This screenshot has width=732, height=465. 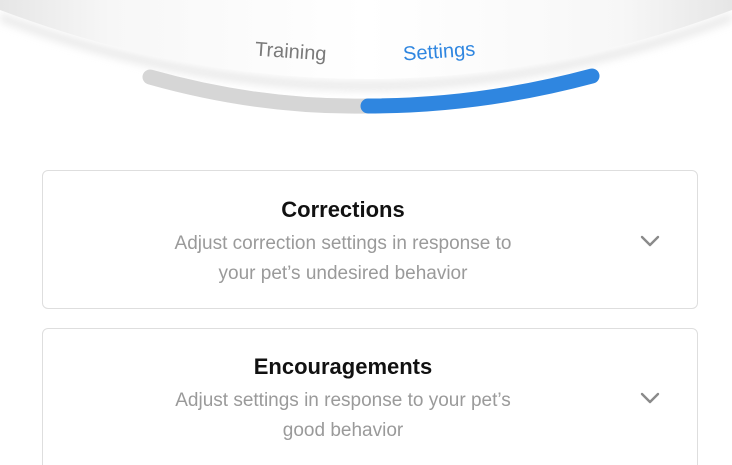 What do you see at coordinates (343, 273) in the screenshot?
I see `corrections-description-line-2: your pet’s undesired behavior` at bounding box center [343, 273].